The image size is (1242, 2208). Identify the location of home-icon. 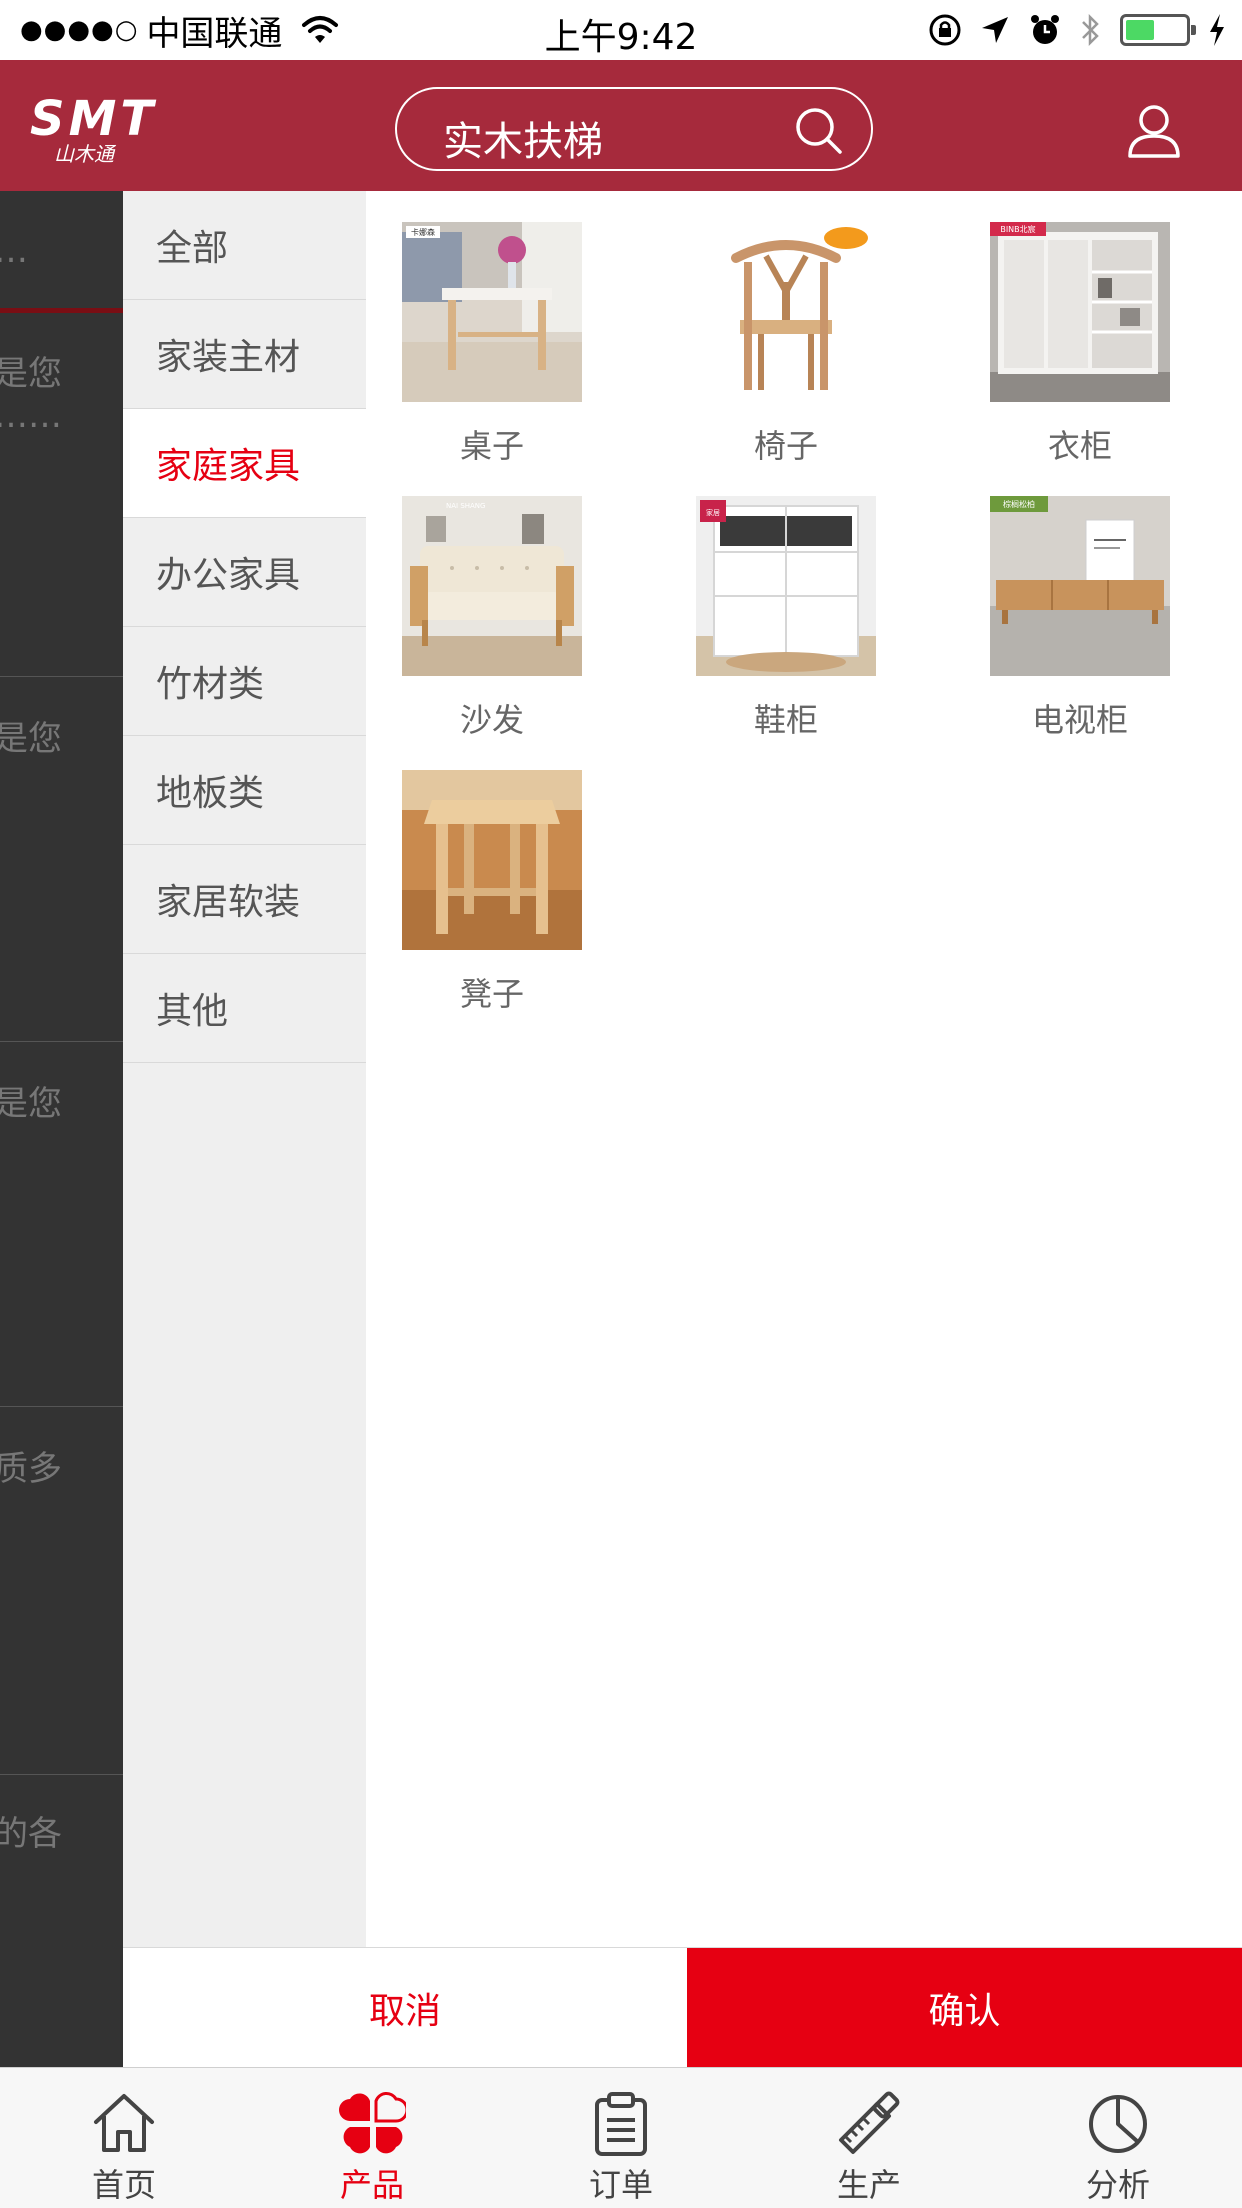
(124, 2123).